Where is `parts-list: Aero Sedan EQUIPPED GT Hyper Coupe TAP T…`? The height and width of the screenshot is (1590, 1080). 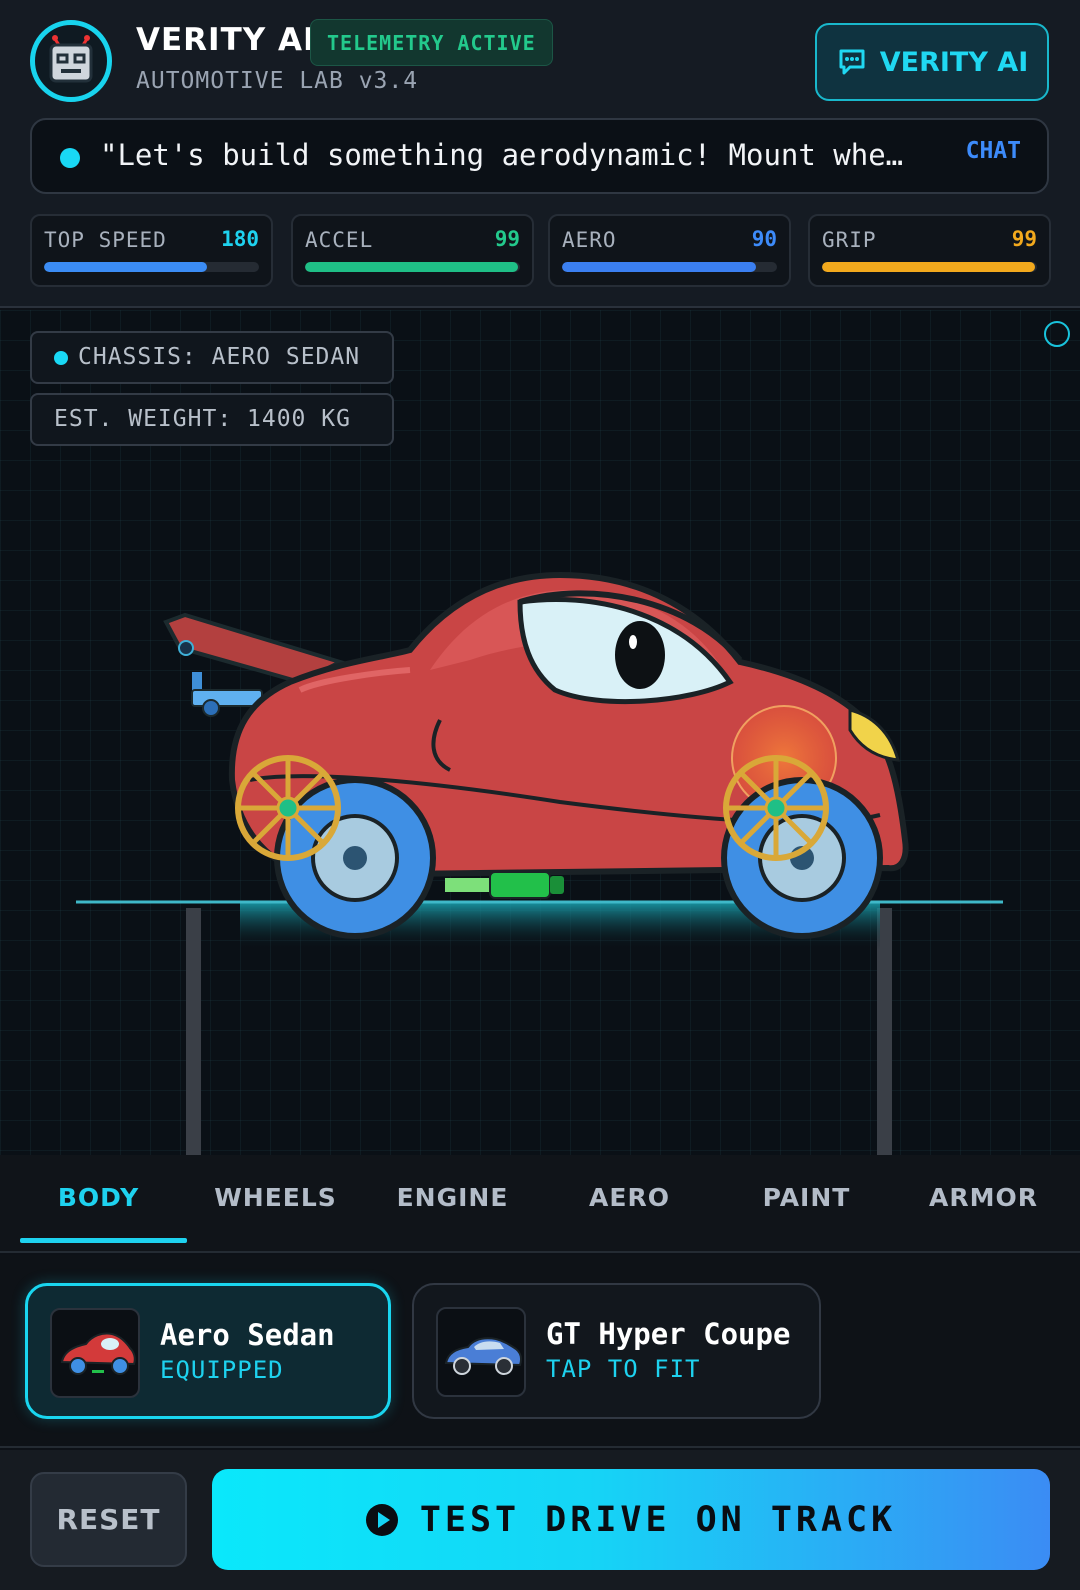
parts-list: Aero Sedan EQUIPPED GT Hyper Coupe TAP T… is located at coordinates (540, 1351).